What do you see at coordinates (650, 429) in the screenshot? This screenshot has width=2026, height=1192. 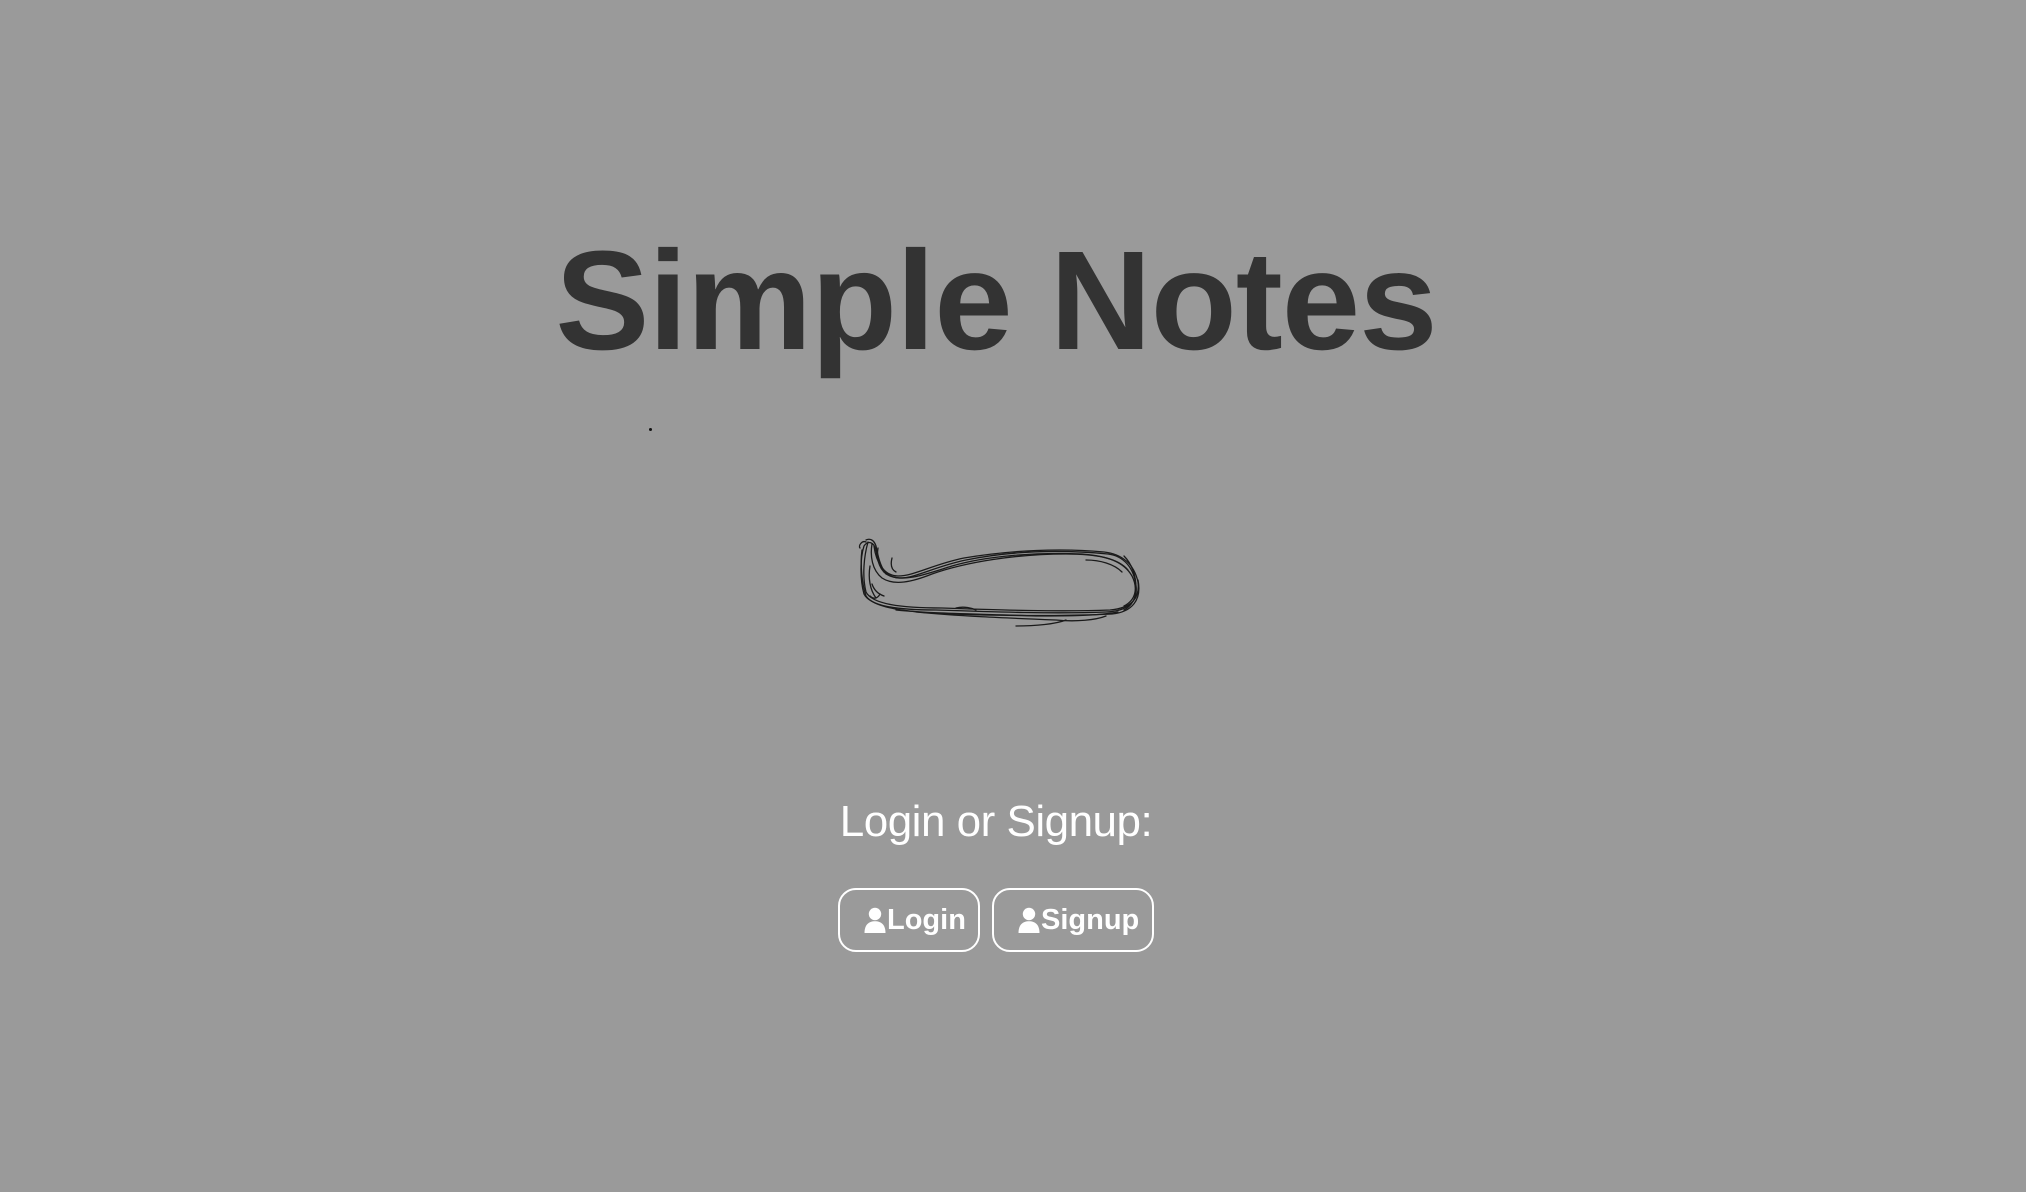 I see `stray-dot` at bounding box center [650, 429].